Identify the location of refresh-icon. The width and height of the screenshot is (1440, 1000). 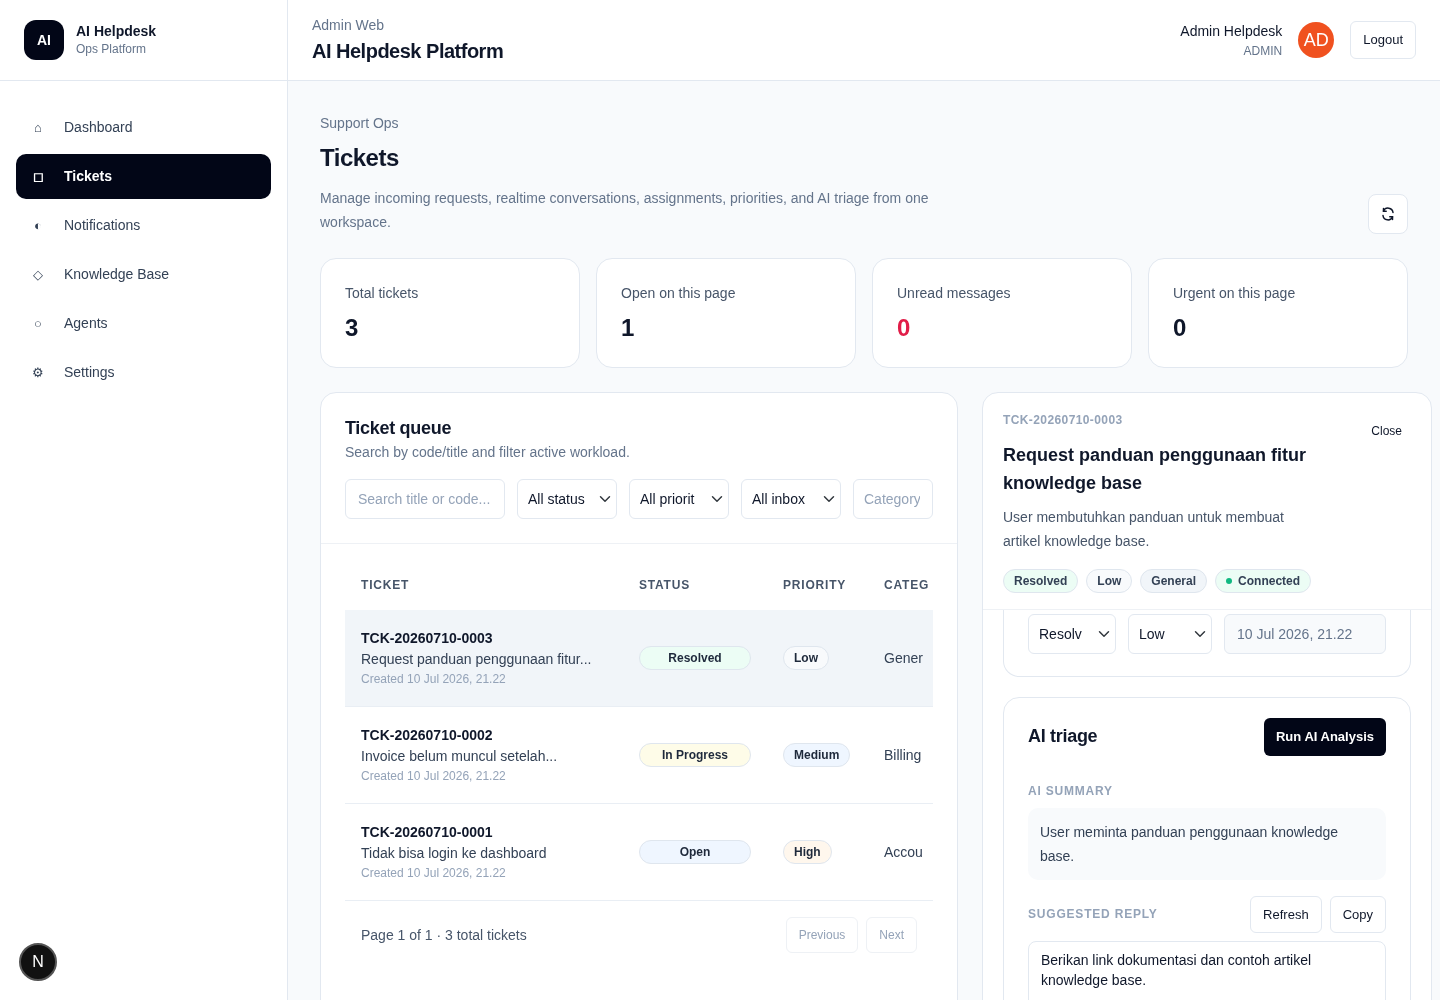
(1388, 214).